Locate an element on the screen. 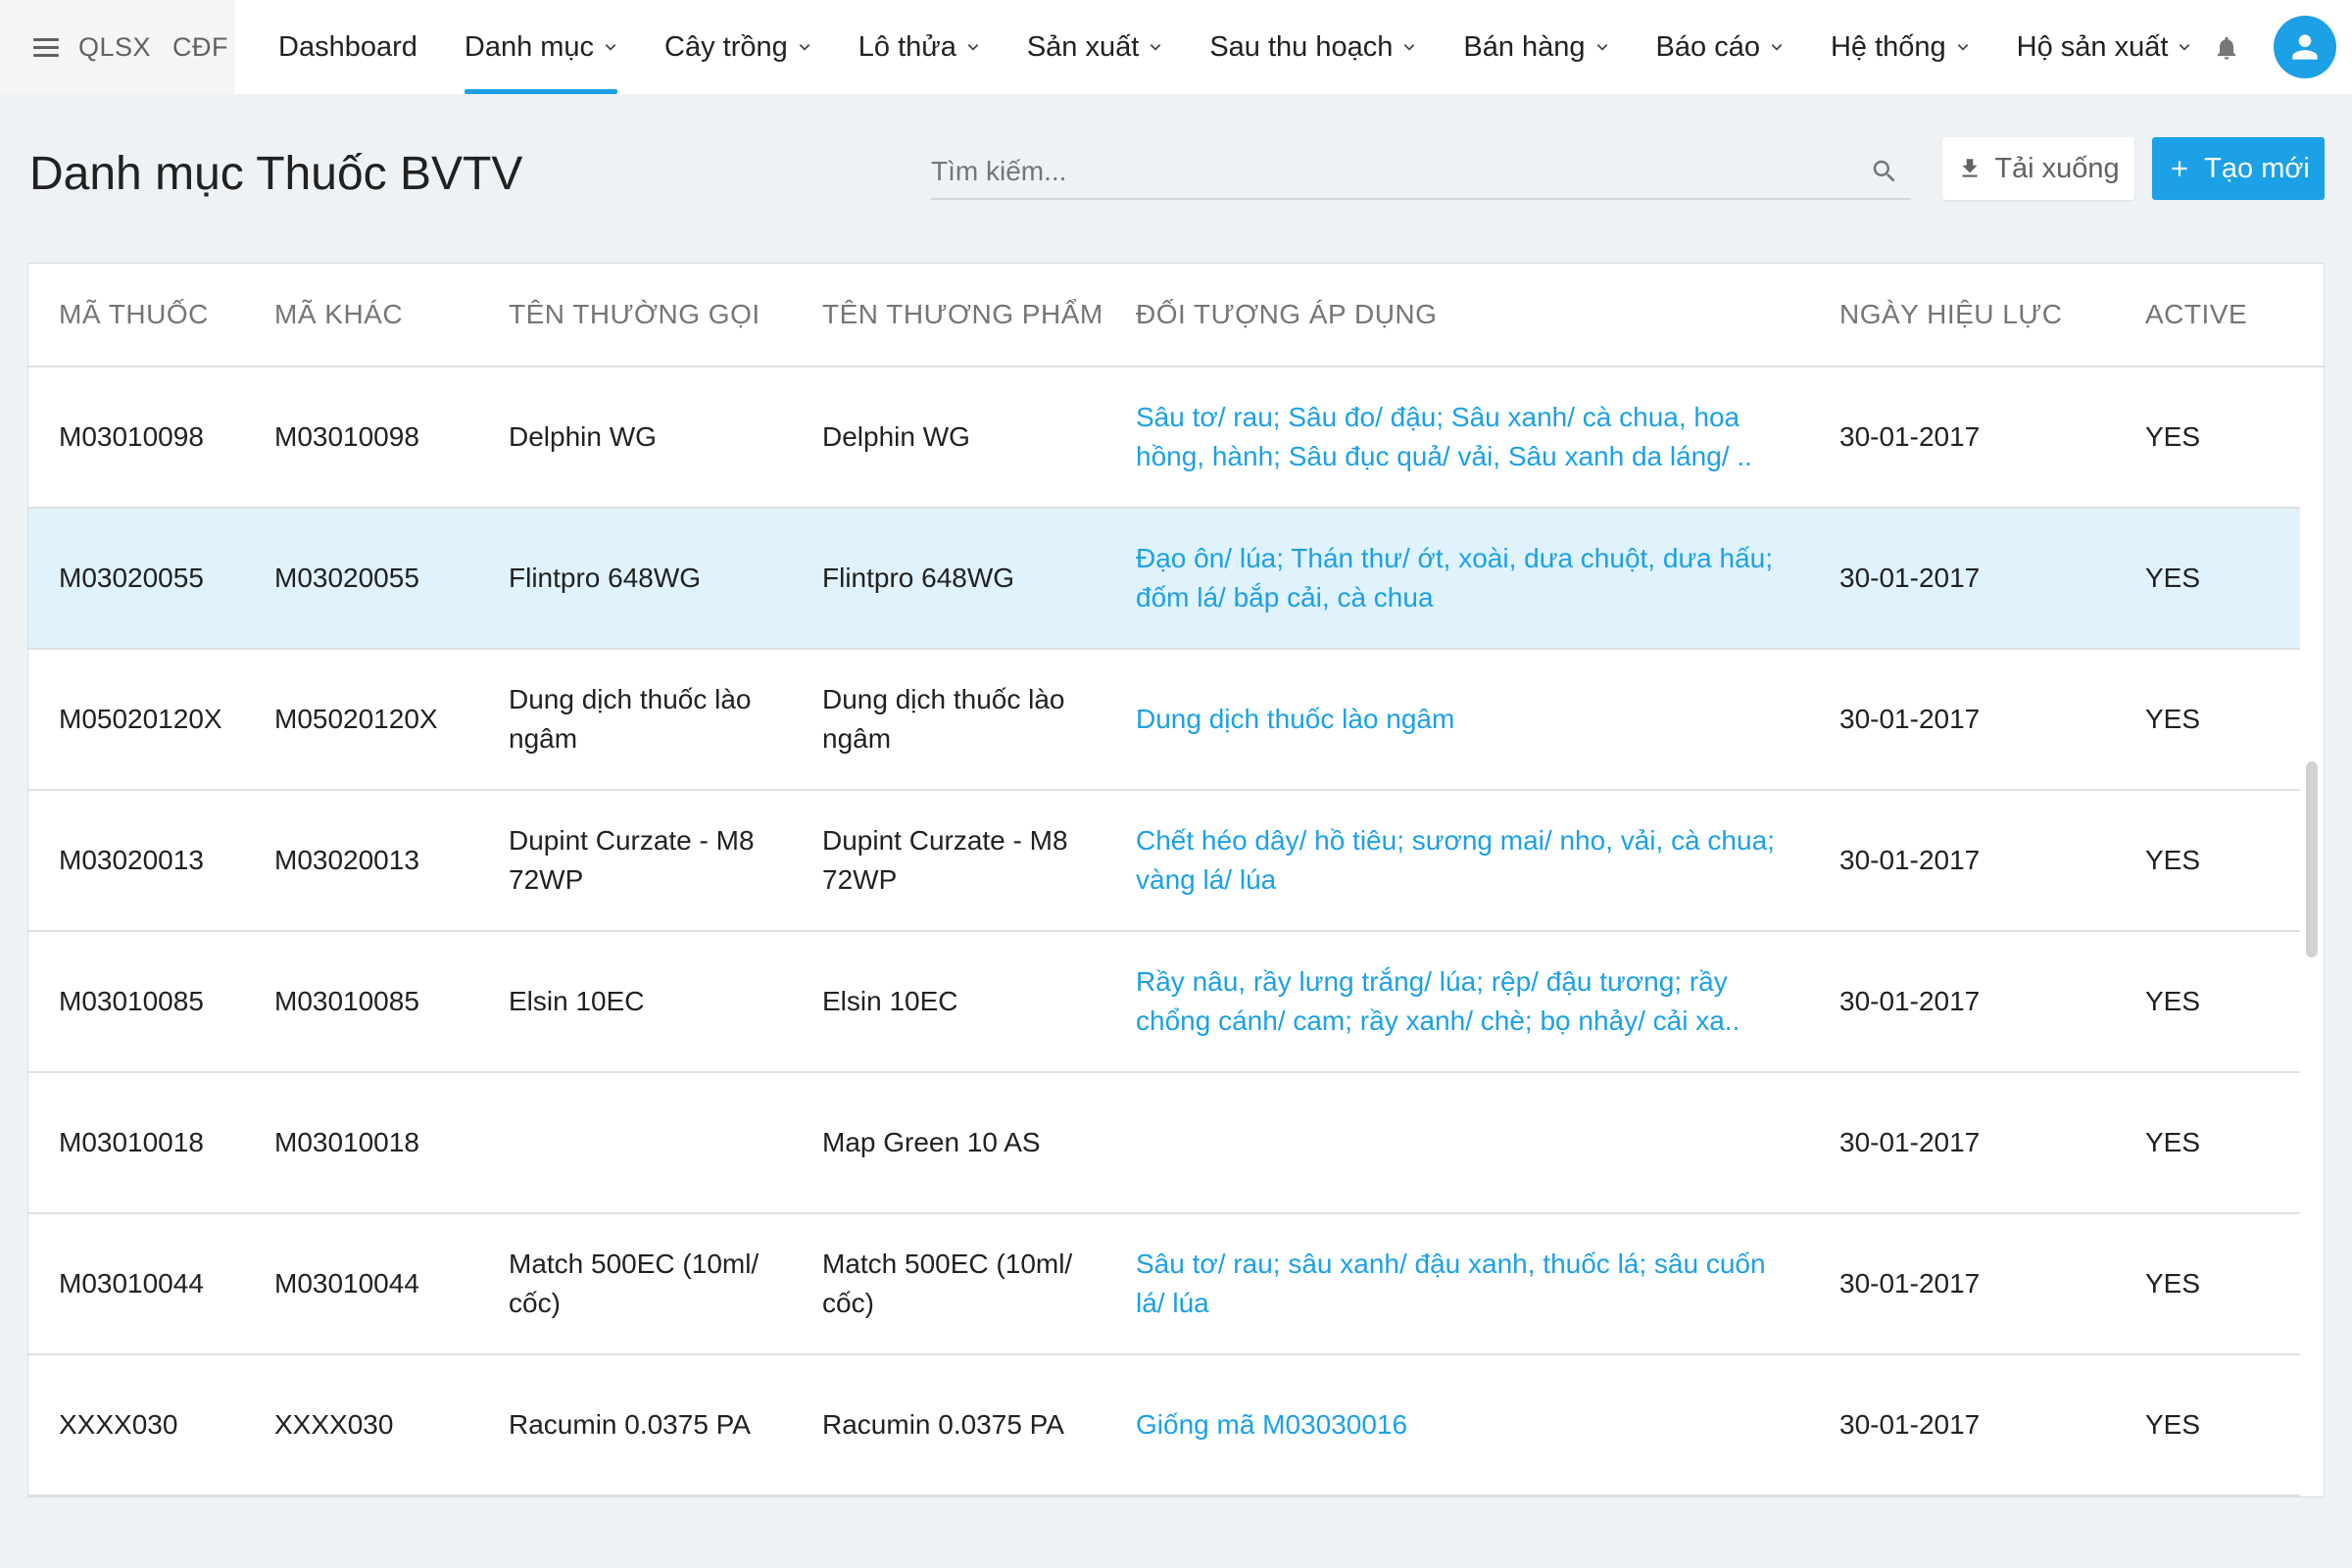 This screenshot has height=1568, width=2352. nav-item-8: Hệ thống is located at coordinates (1900, 47).